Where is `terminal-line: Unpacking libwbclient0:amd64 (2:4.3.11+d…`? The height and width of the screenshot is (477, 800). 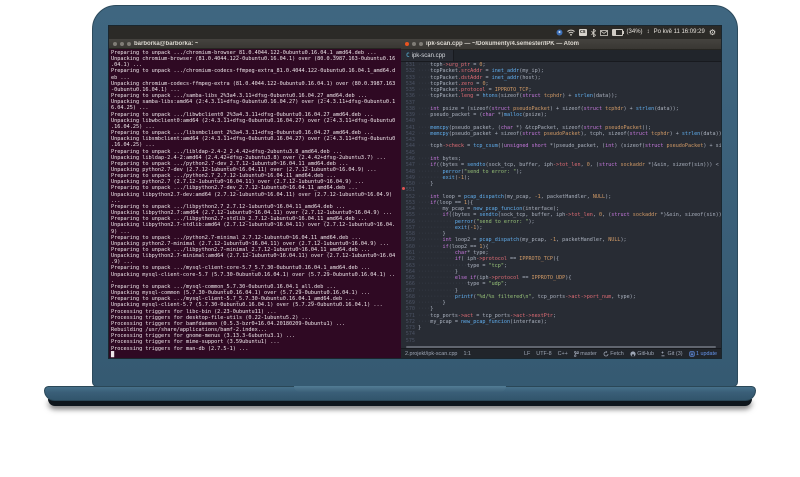 terminal-line: Unpacking libwbclient0:amd64 (2:4.3.11+d… is located at coordinates (253, 120).